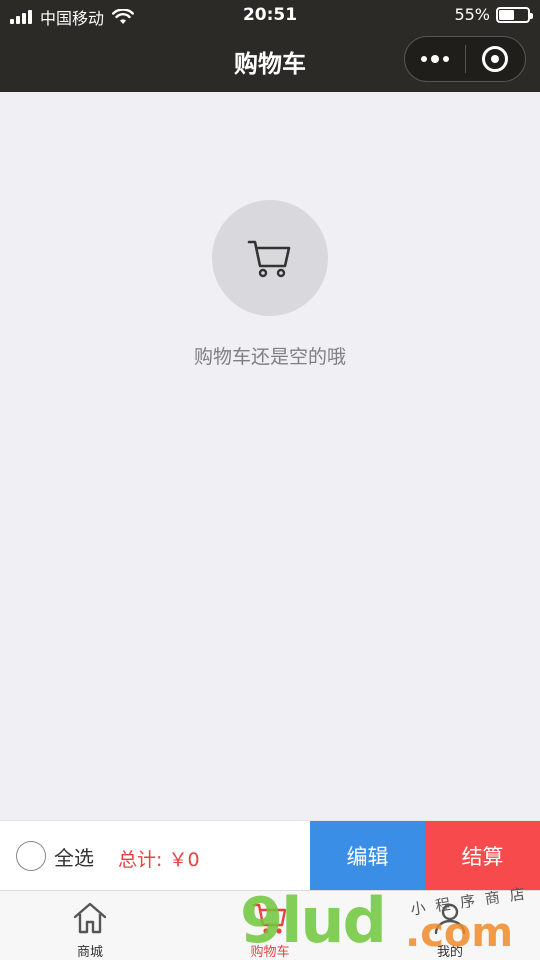 Image resolution: width=540 pixels, height=960 pixels. What do you see at coordinates (493, 14) in the screenshot?
I see `status-right: 55%` at bounding box center [493, 14].